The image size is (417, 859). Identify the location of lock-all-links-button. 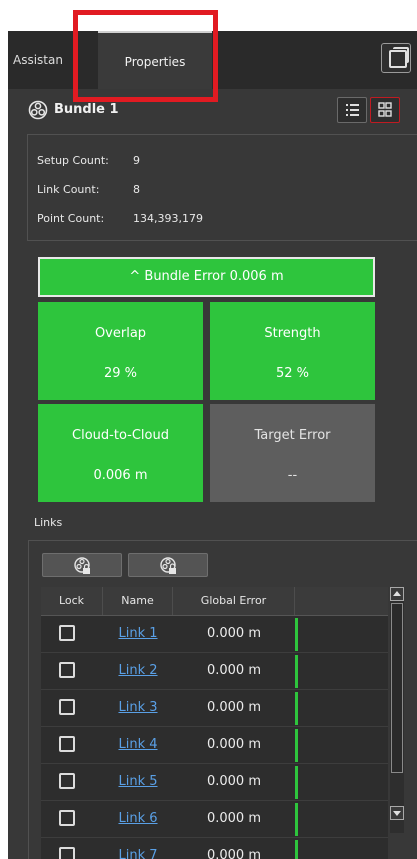
(82, 565).